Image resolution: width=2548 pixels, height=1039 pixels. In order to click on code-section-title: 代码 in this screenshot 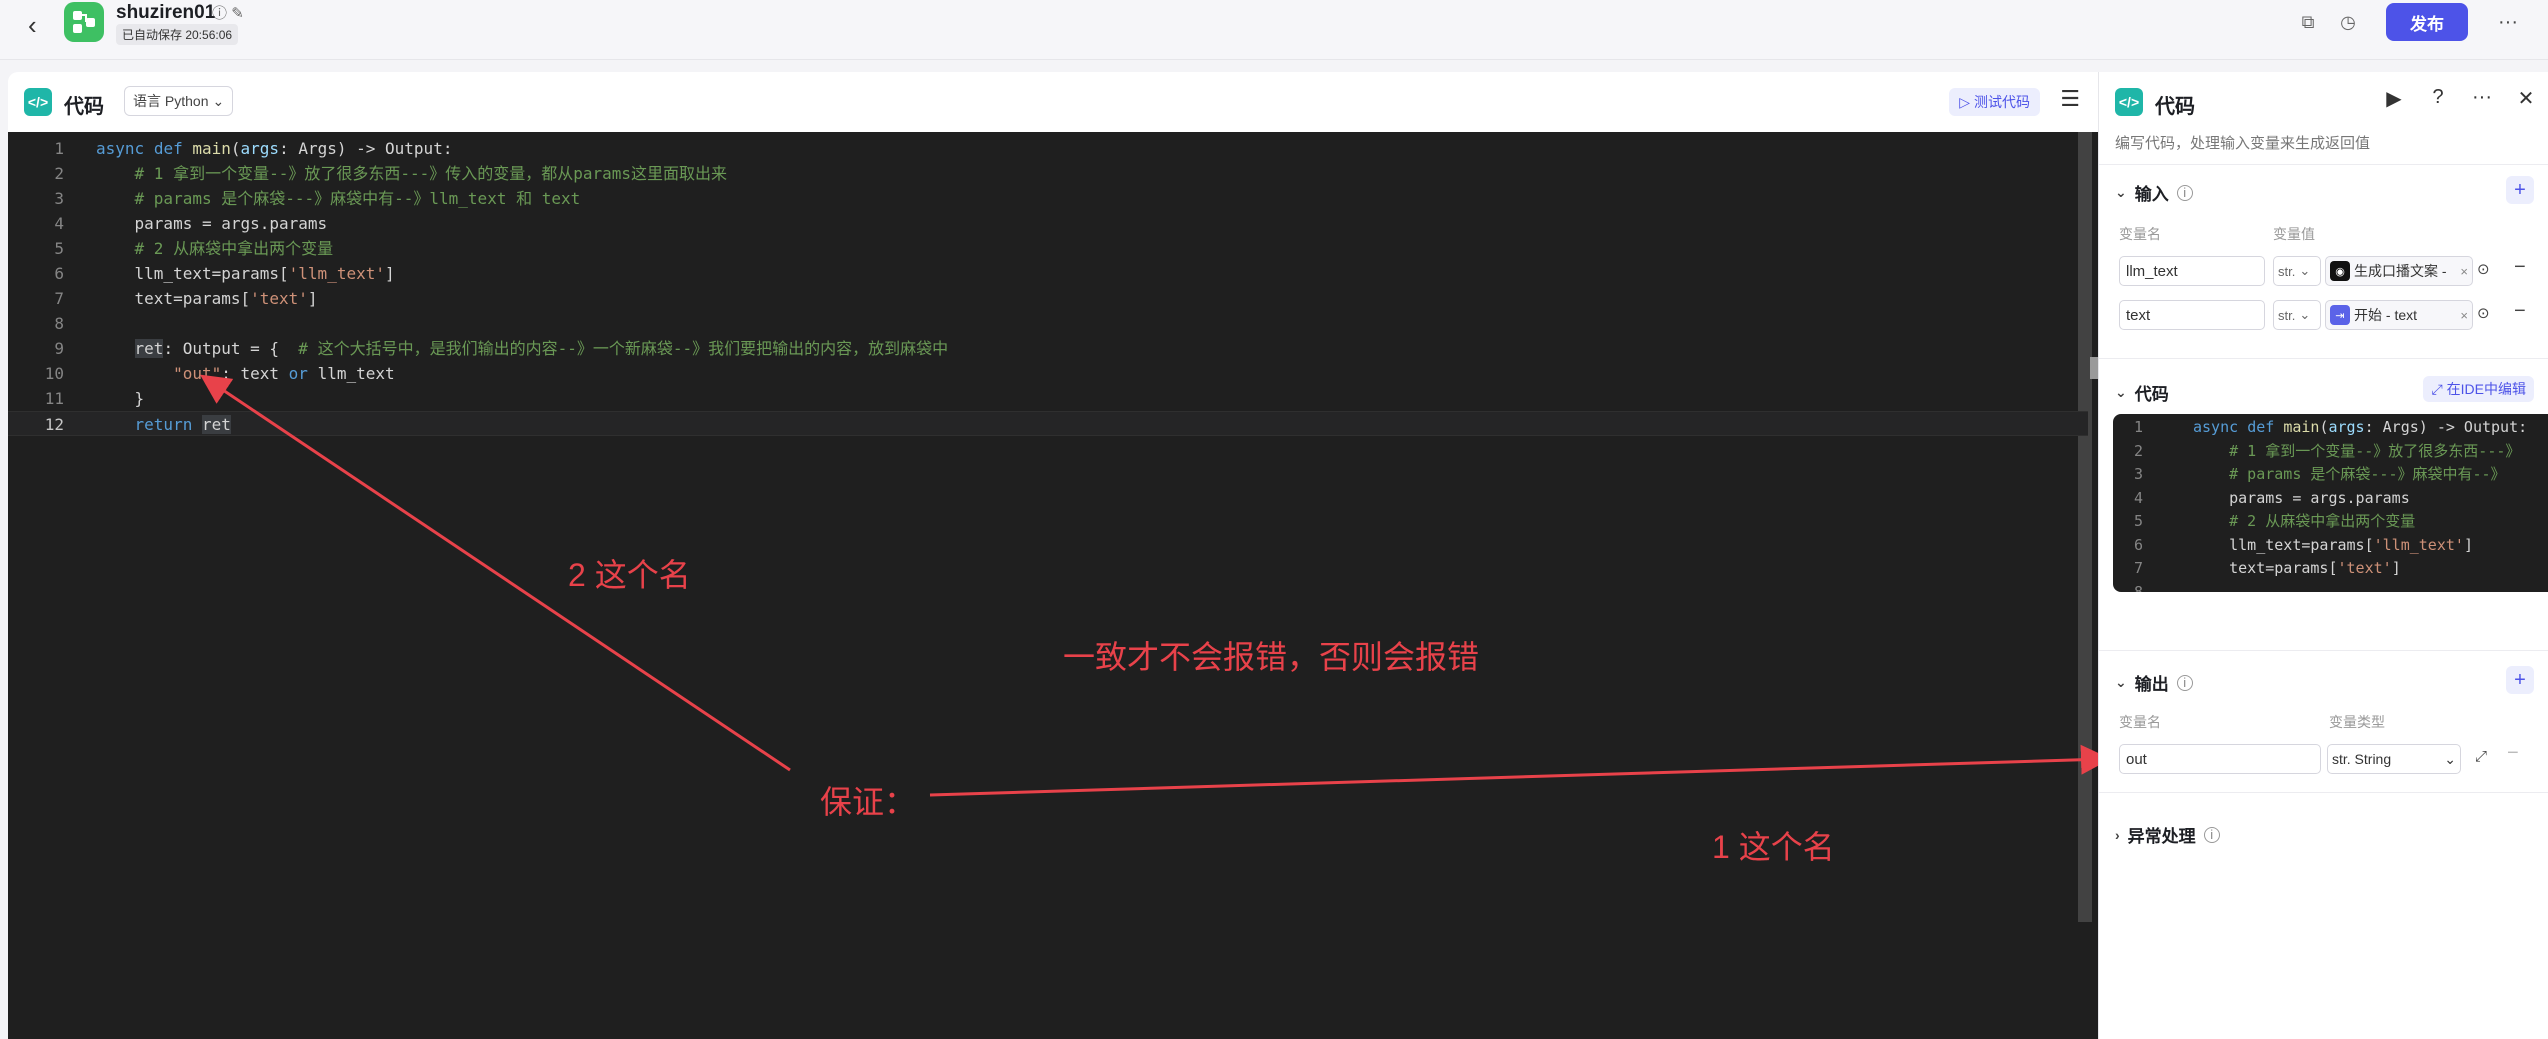, I will do `click(2151, 394)`.